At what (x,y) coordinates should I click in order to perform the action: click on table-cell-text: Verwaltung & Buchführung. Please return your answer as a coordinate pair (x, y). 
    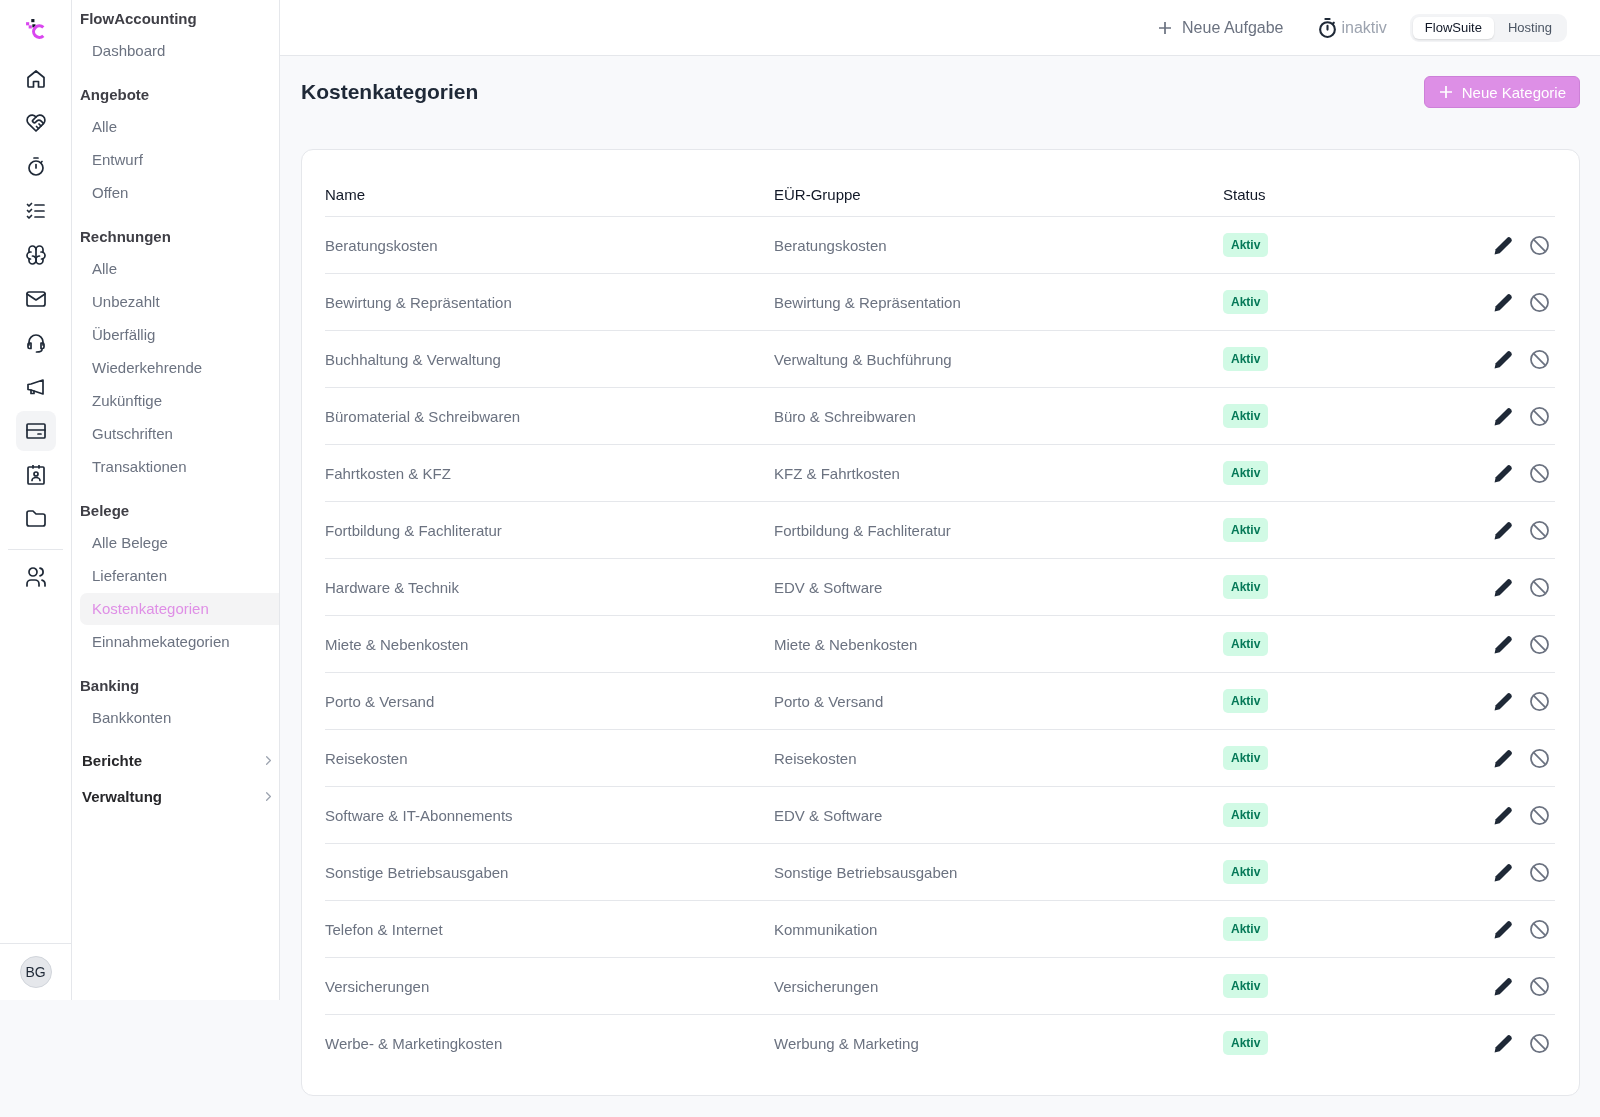
    Looking at the image, I should click on (863, 359).